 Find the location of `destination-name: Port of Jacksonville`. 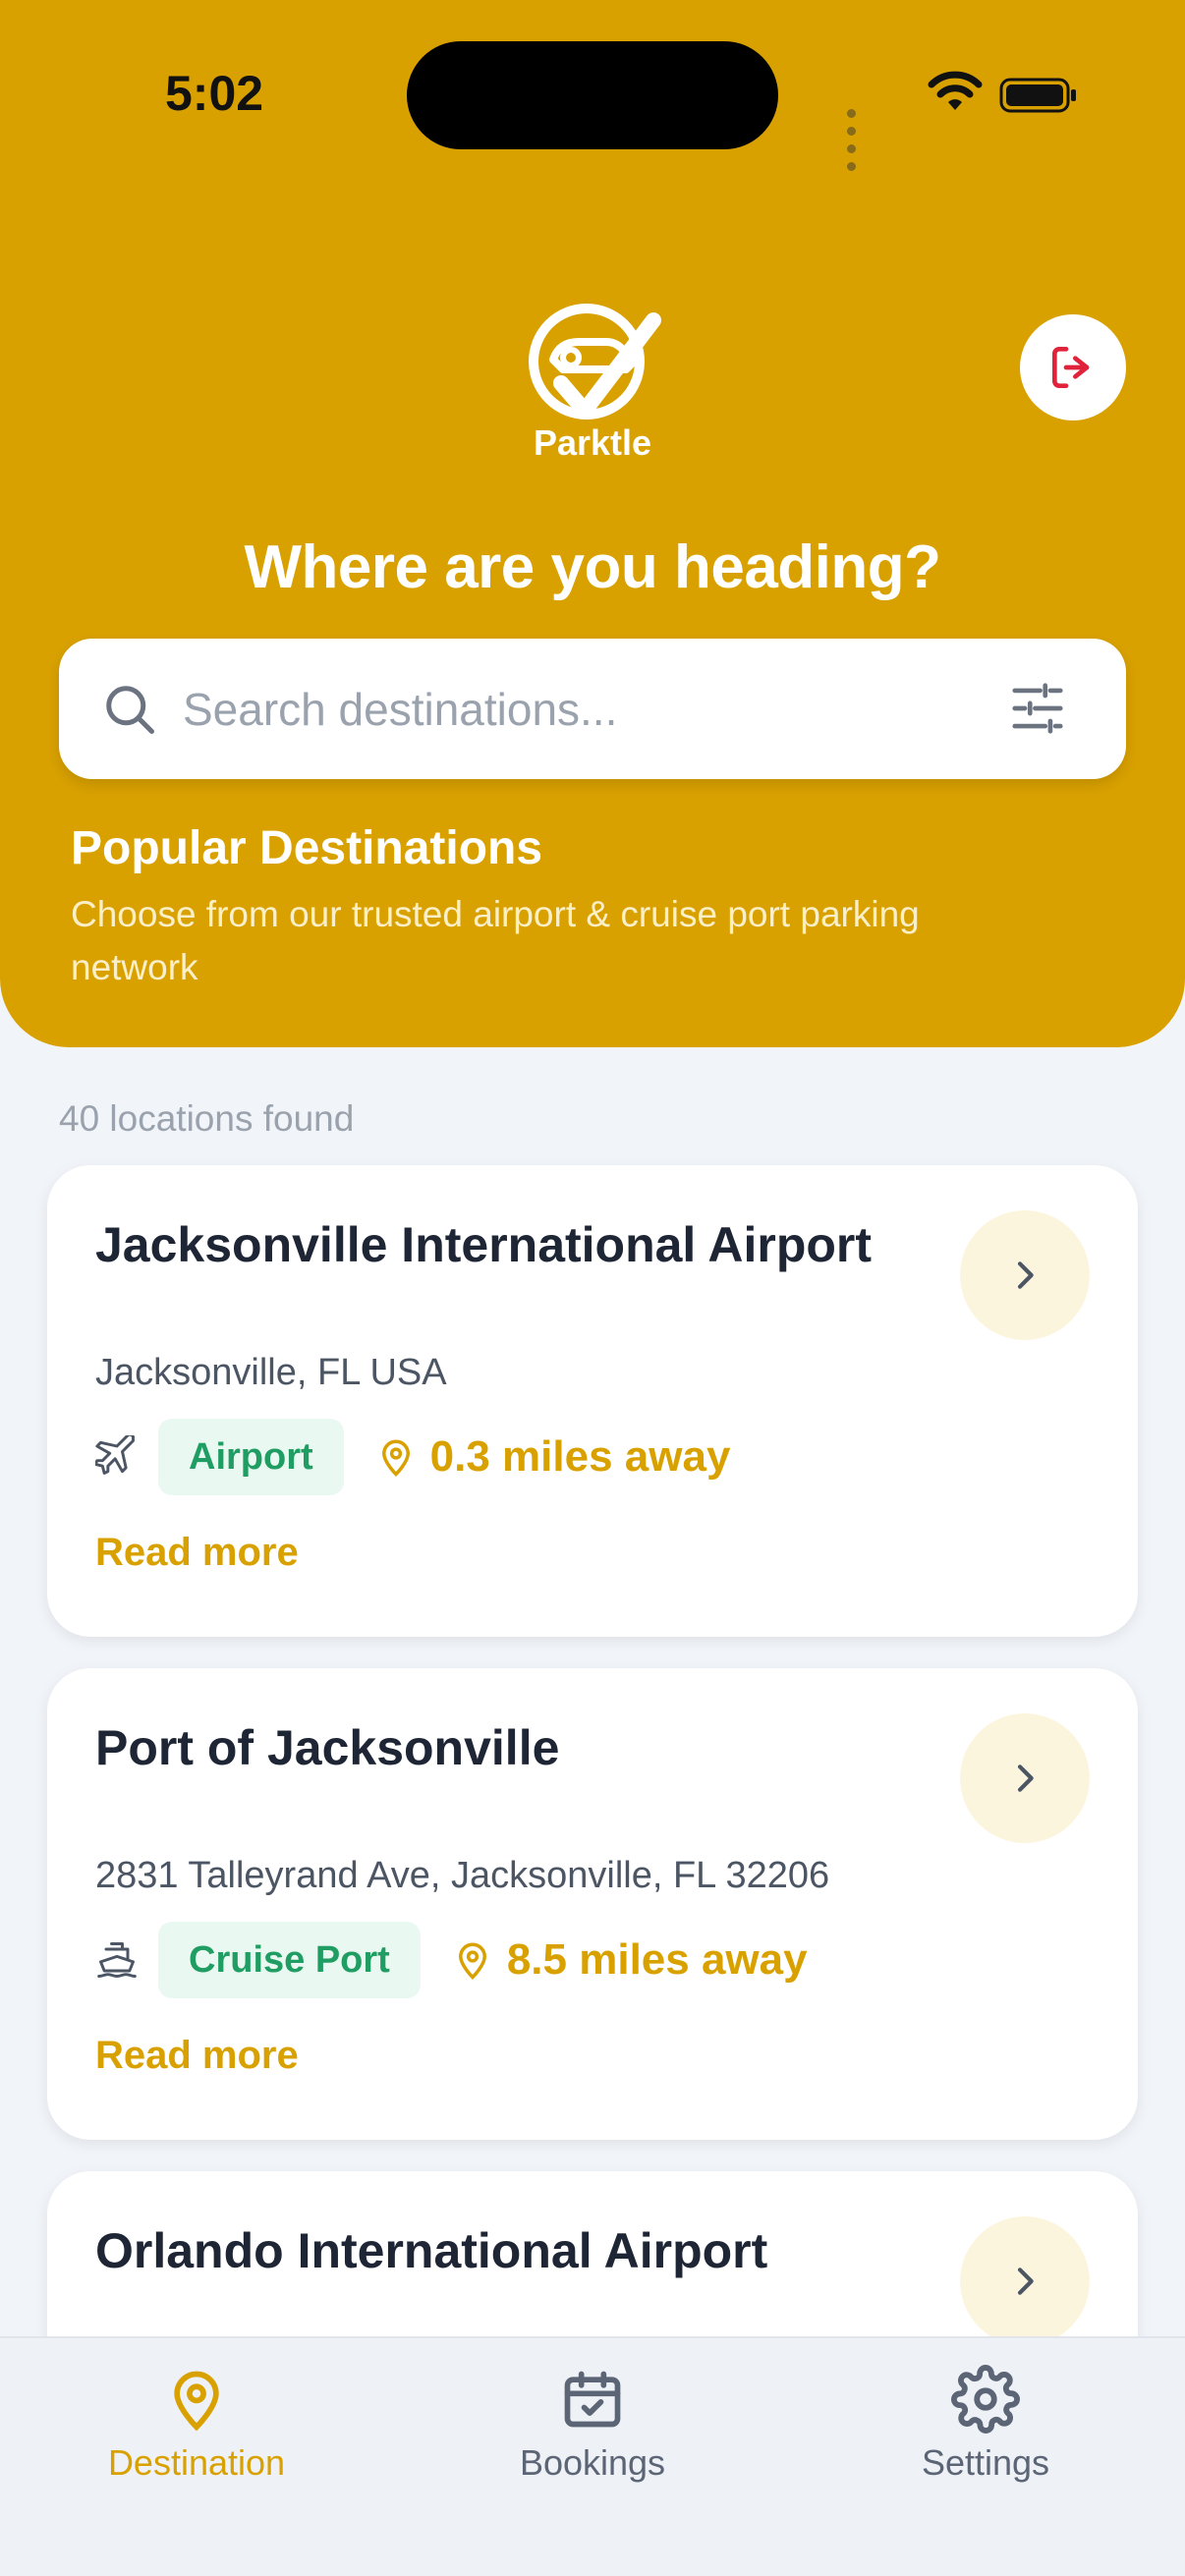

destination-name: Port of Jacksonville is located at coordinates (327, 1747).